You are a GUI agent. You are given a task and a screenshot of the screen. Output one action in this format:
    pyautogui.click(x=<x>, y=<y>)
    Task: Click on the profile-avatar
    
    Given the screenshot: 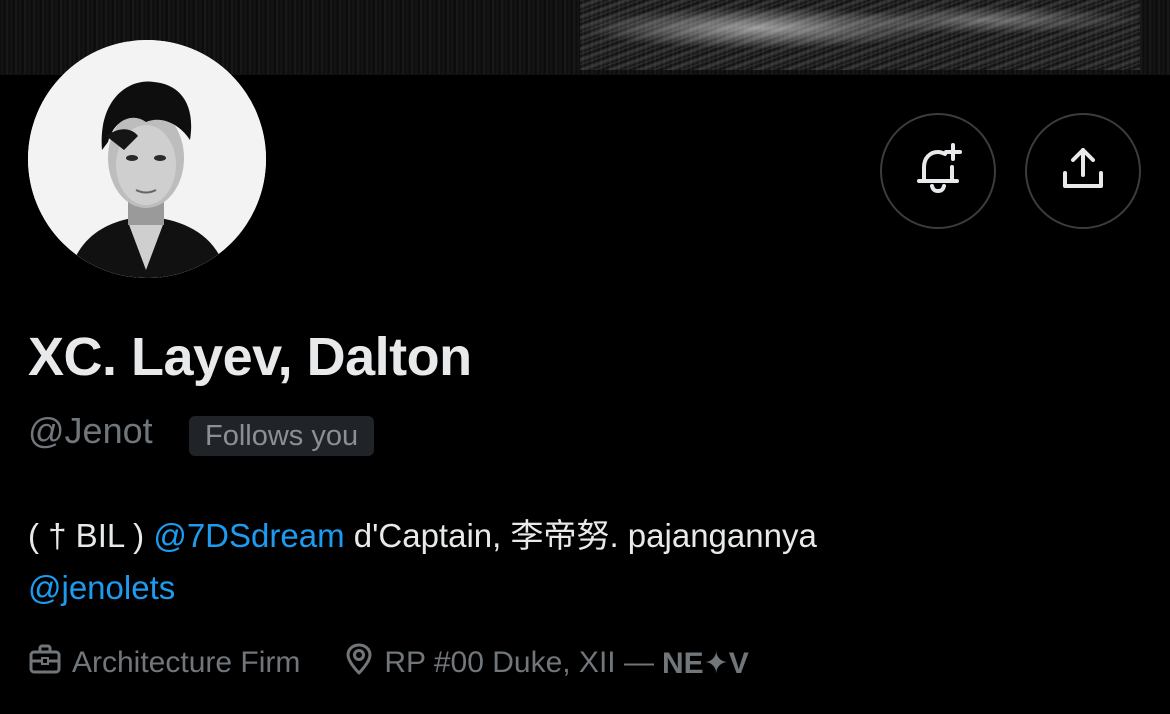 What is the action you would take?
    pyautogui.click(x=147, y=159)
    